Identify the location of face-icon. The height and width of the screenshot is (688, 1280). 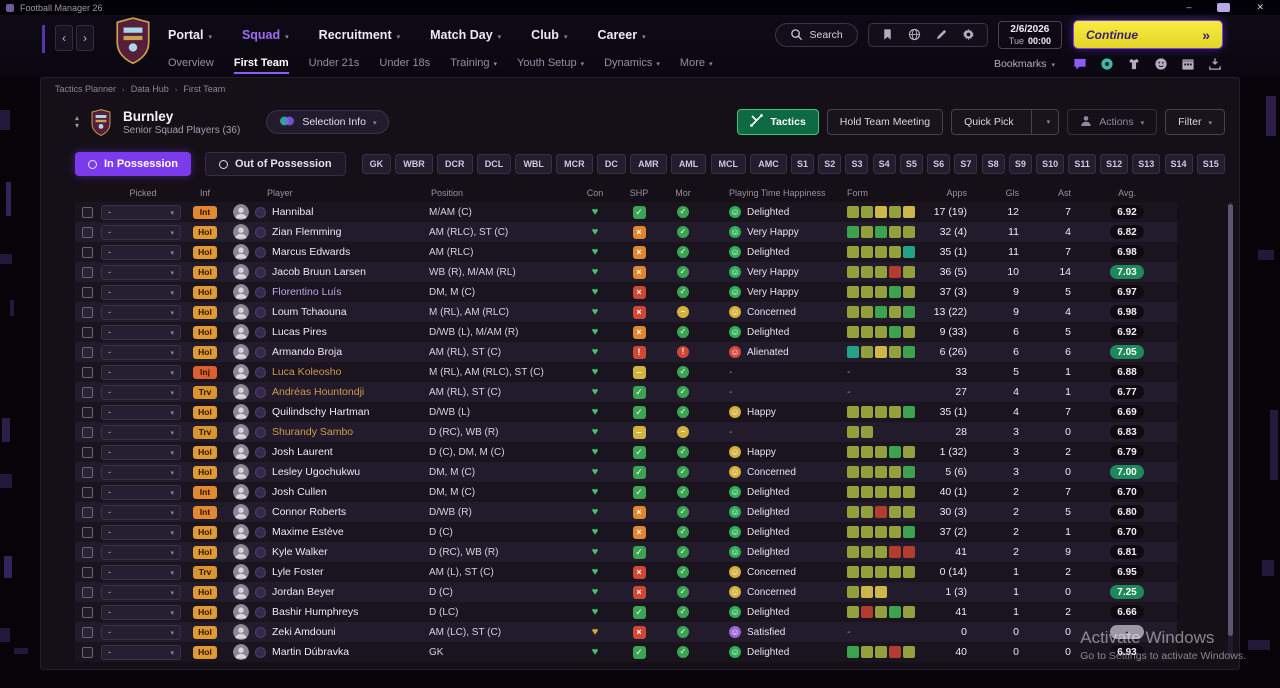
(1161, 64).